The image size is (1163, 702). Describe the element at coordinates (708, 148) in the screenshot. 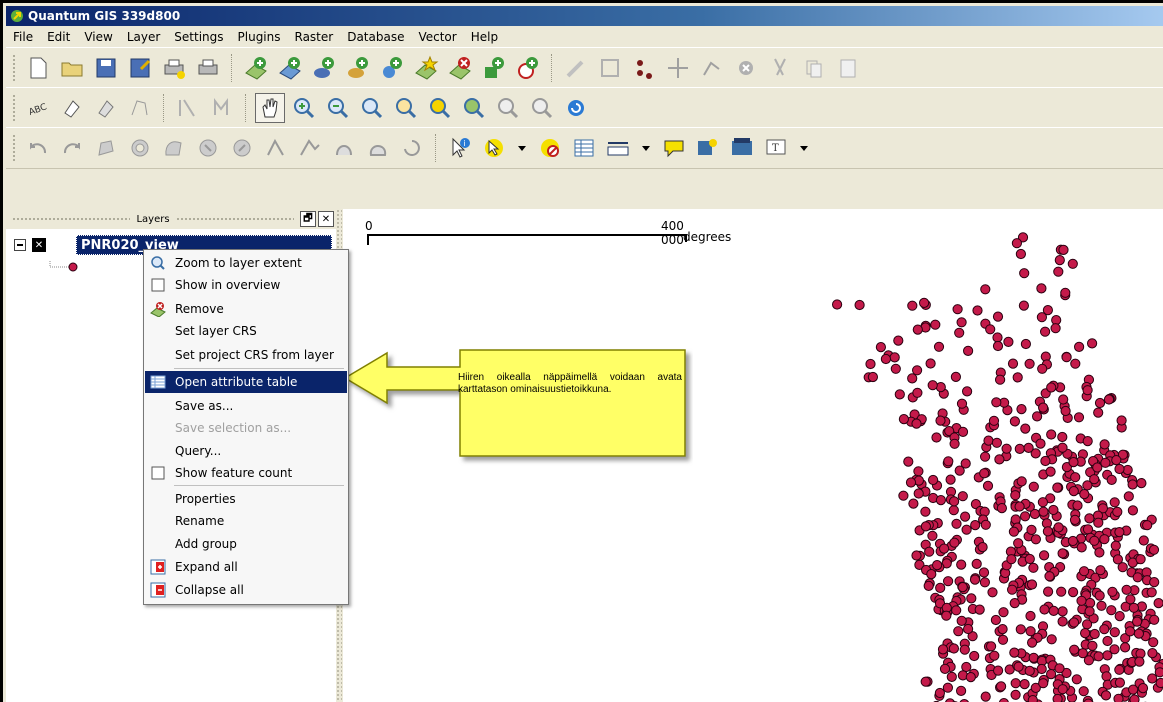

I see `new-bookmark-button` at that location.